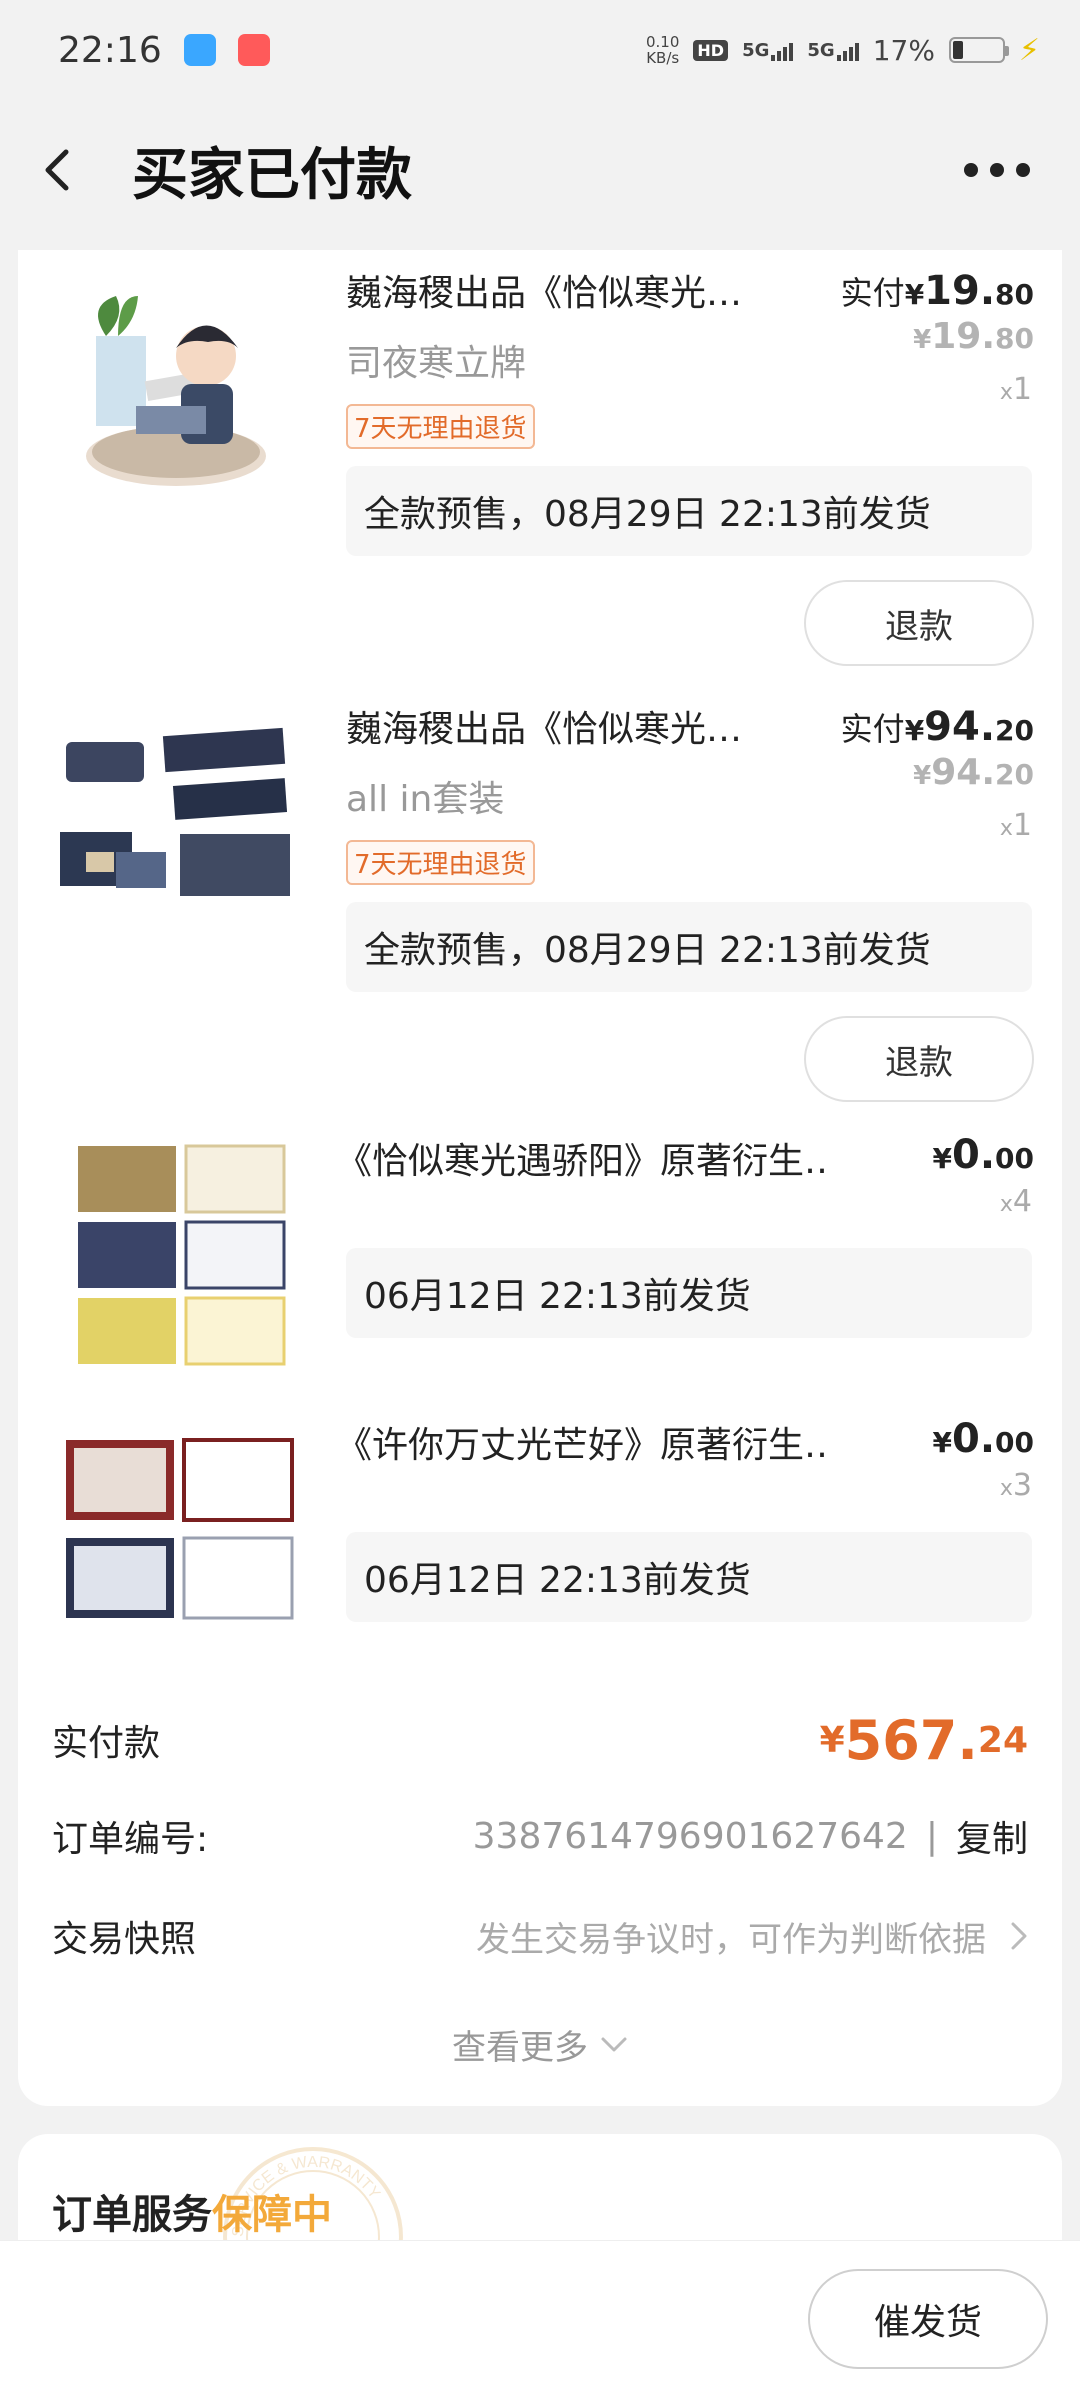 This screenshot has height=2400, width=1080. What do you see at coordinates (176, 386) in the screenshot?
I see `product-thumbnail-standee` at bounding box center [176, 386].